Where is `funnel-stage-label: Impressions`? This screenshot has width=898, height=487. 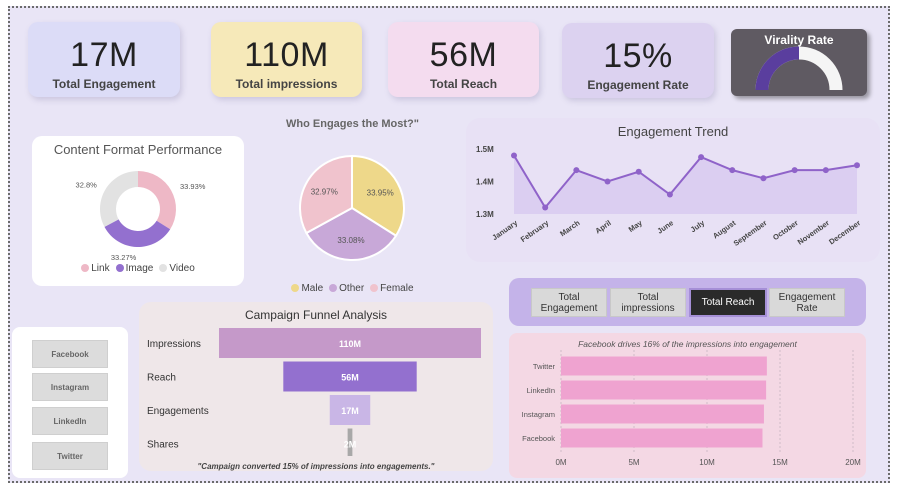 funnel-stage-label: Impressions is located at coordinates (174, 344).